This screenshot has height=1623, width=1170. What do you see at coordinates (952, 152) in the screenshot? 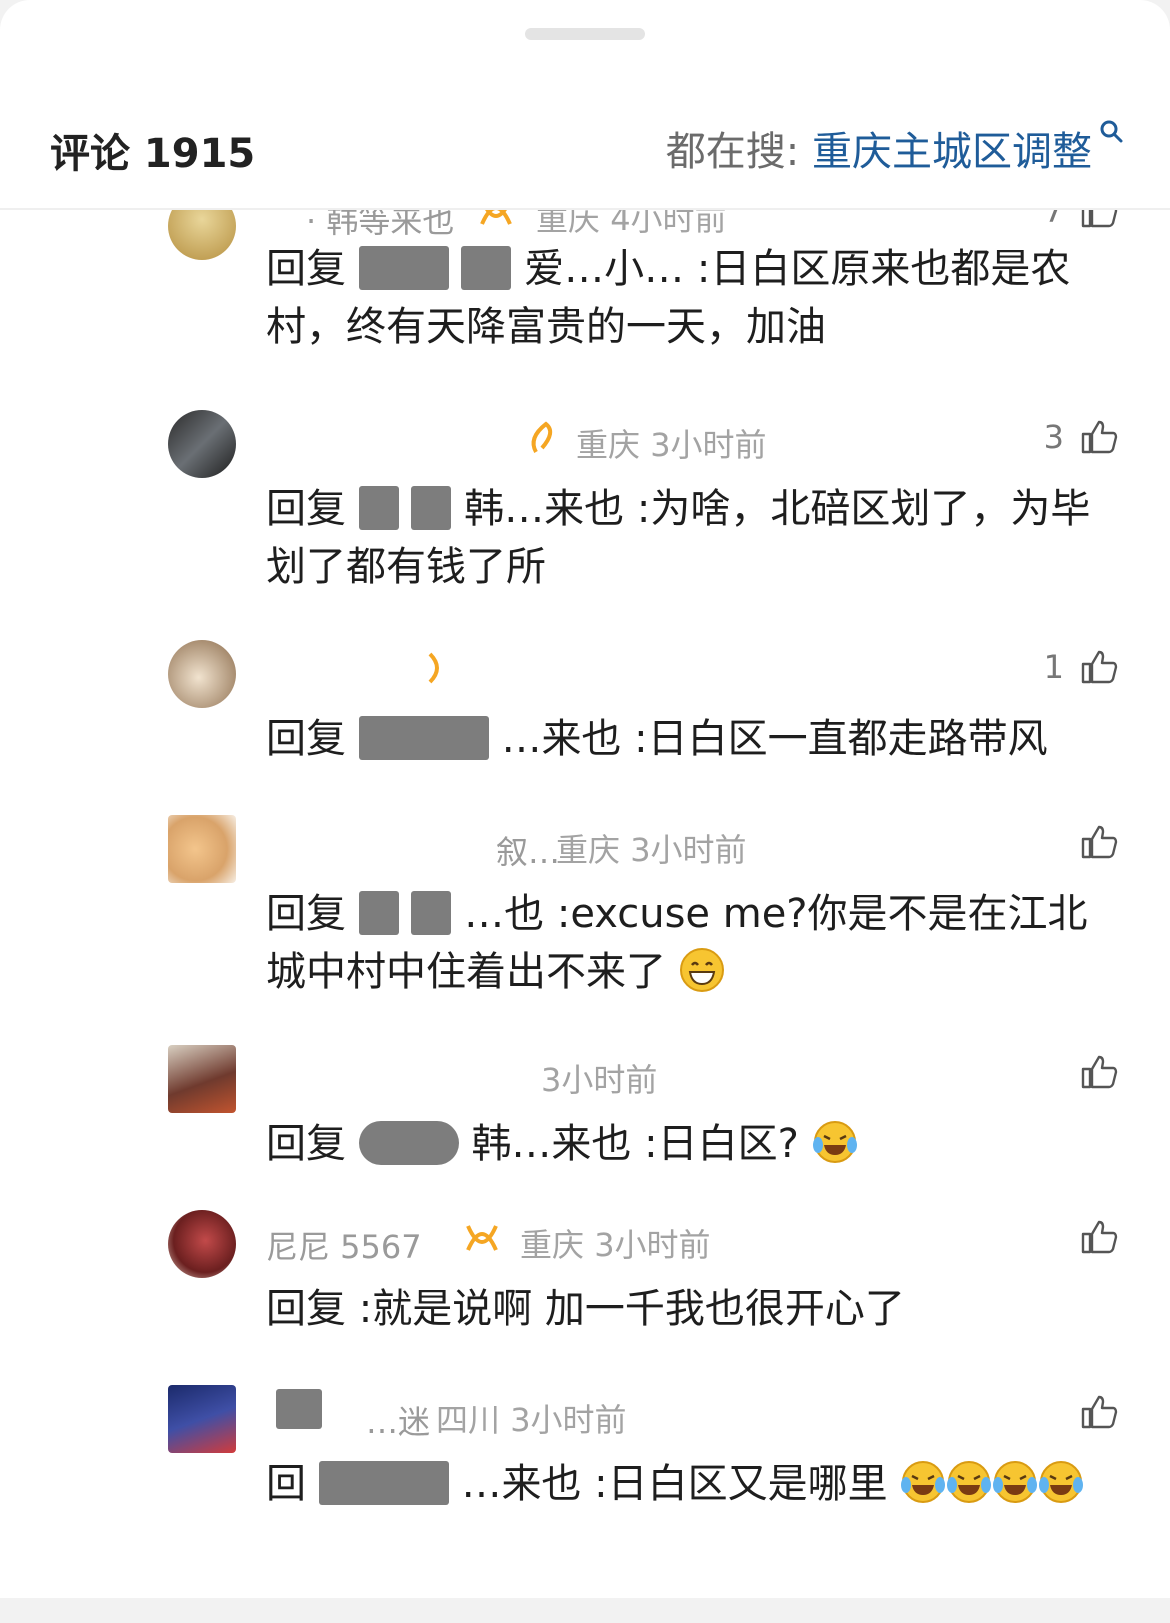
I see `trending-term-link: 重庆主城区调整` at bounding box center [952, 152].